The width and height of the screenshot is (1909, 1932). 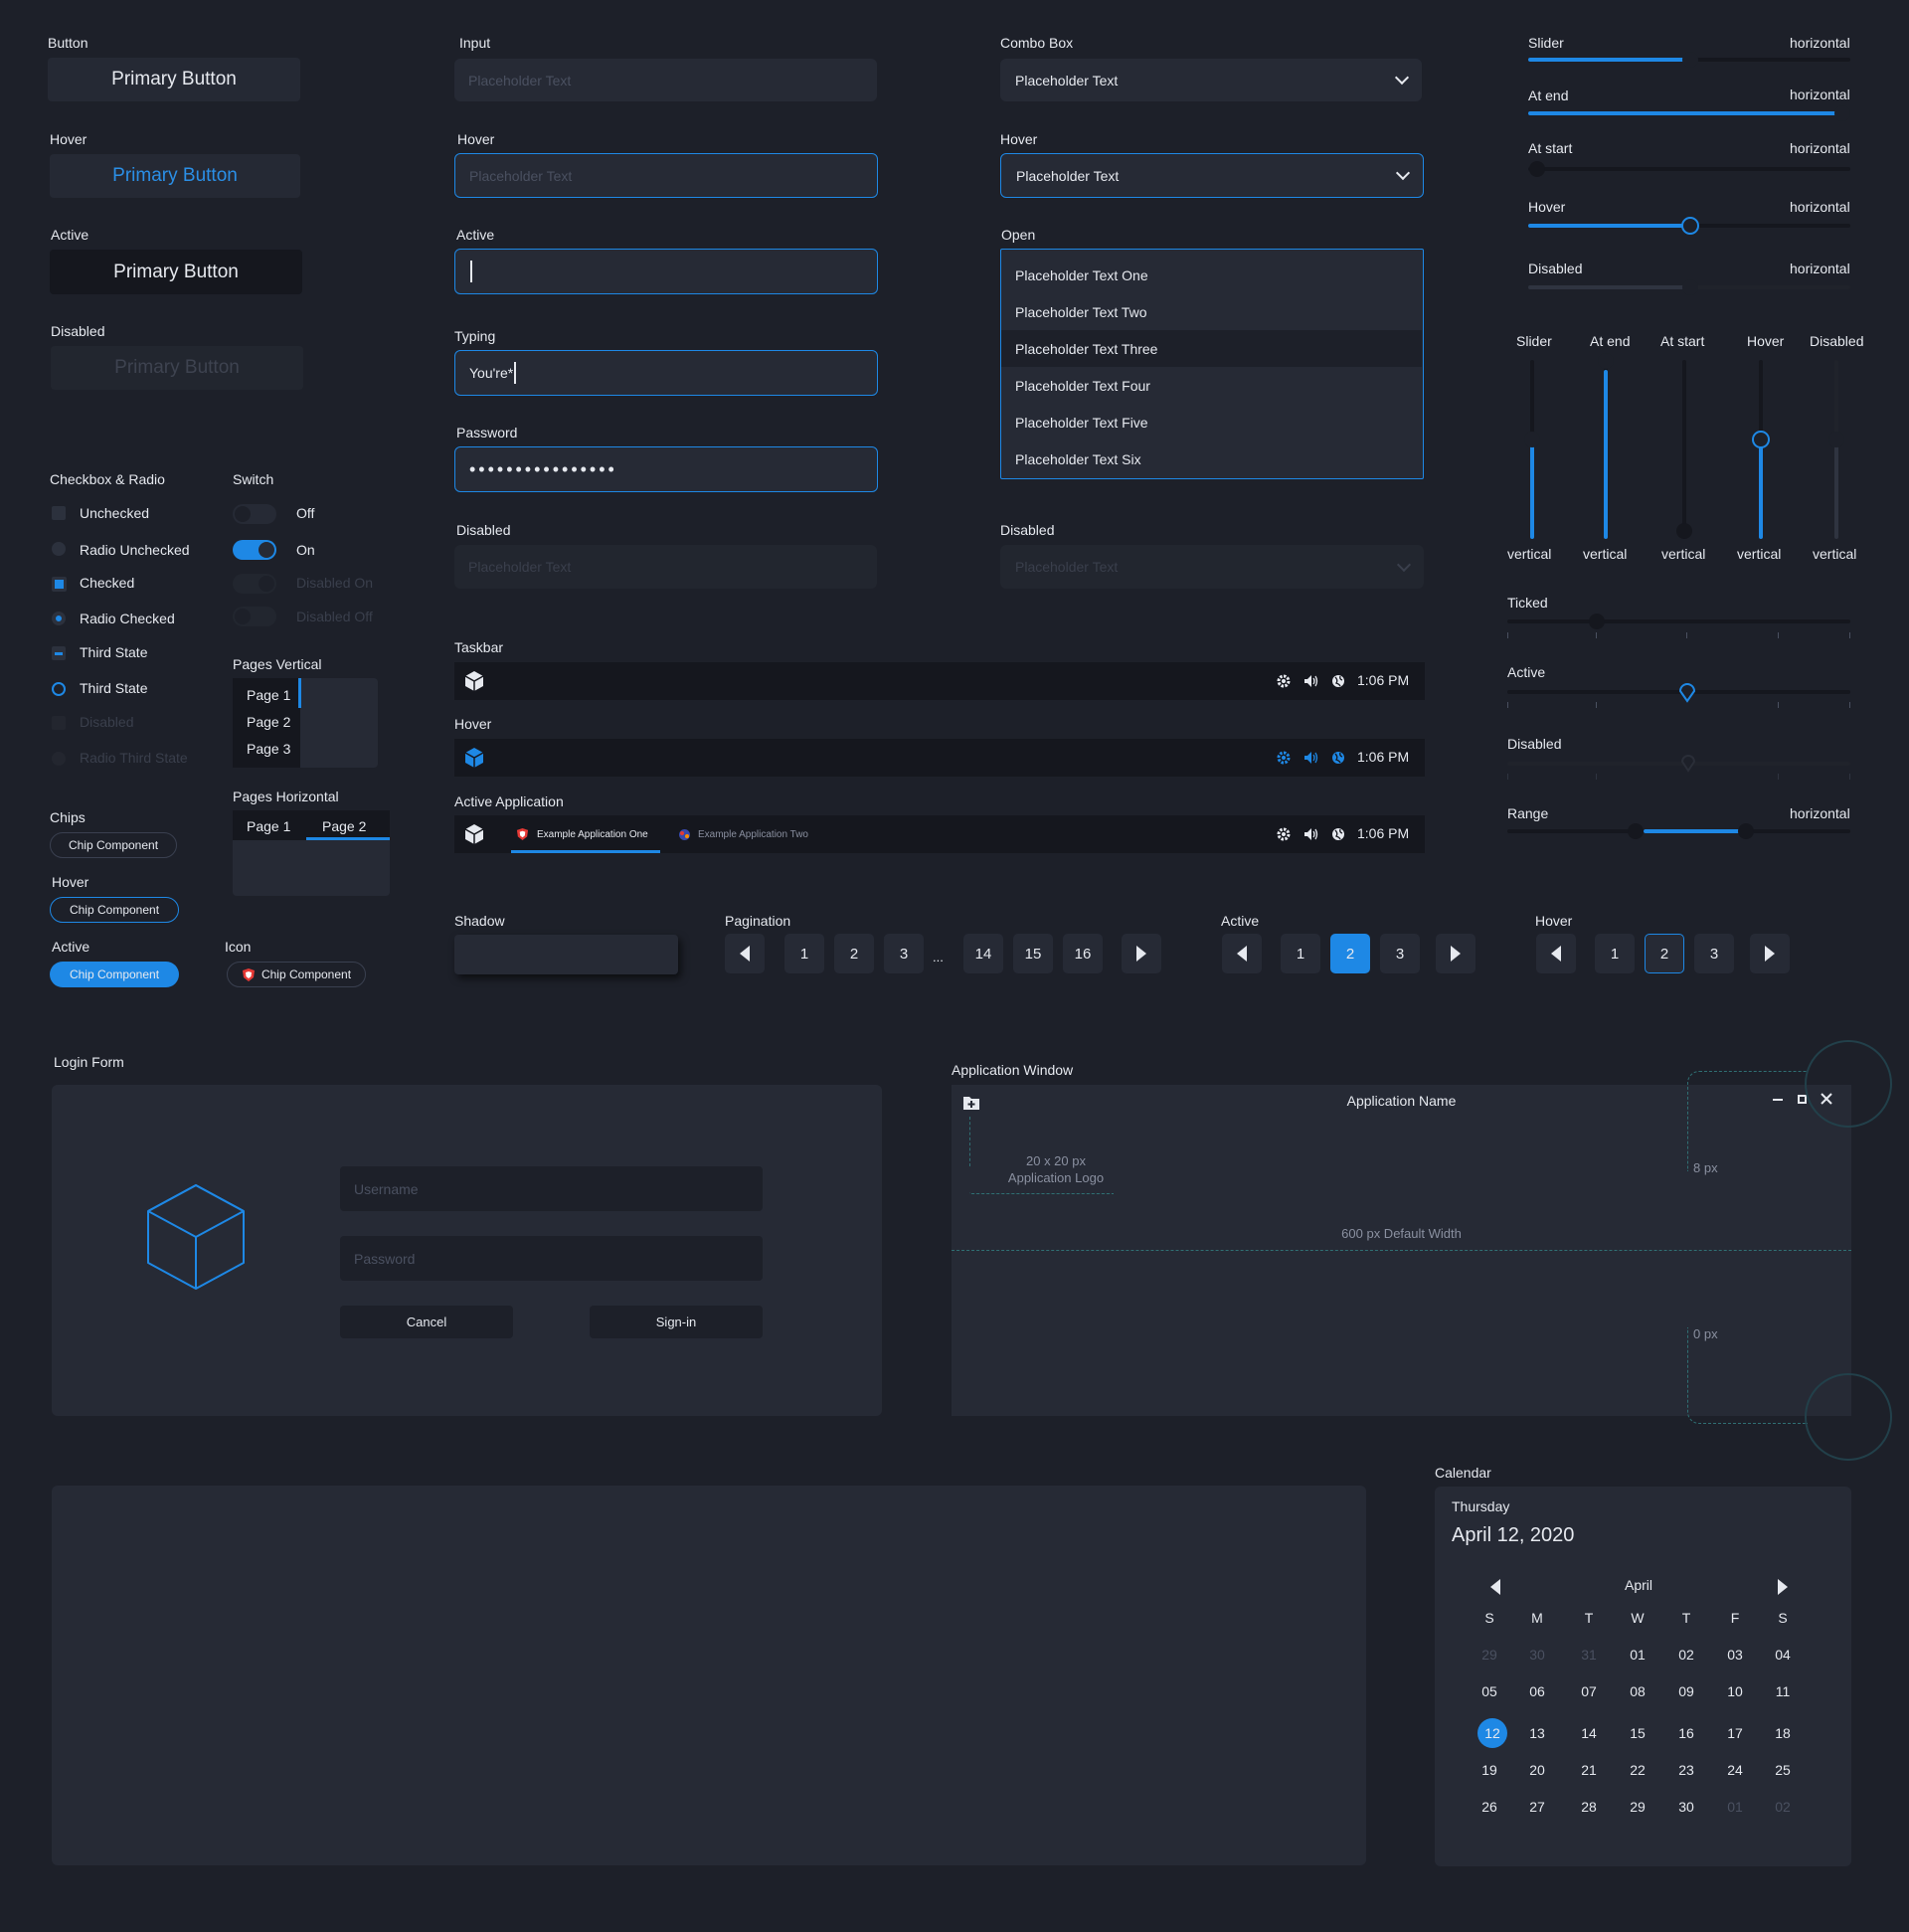 What do you see at coordinates (1211, 348) in the screenshot?
I see `combo-option-highlighted: Placeholder Text Three` at bounding box center [1211, 348].